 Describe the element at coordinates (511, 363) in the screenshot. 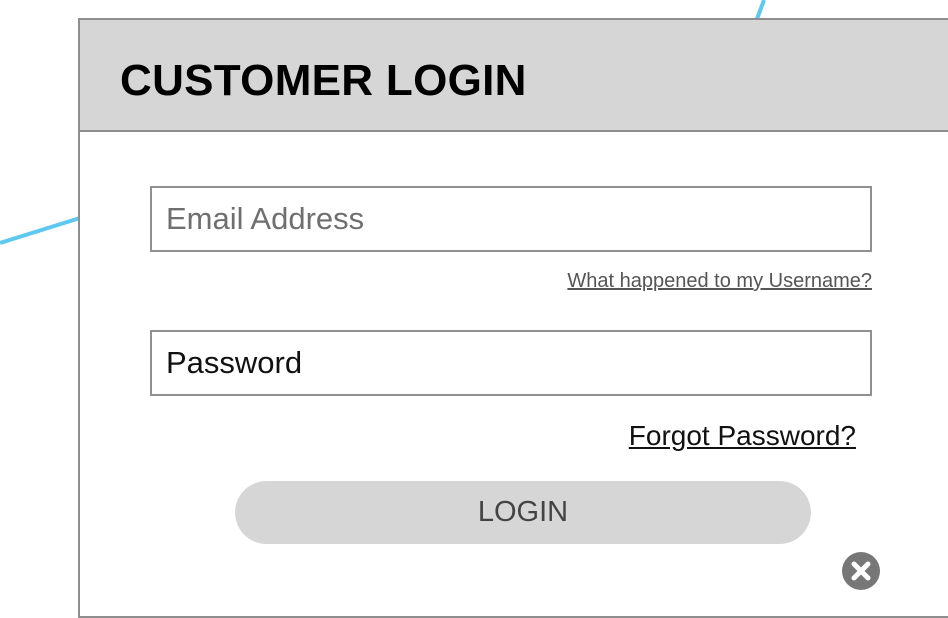

I see `password-field` at that location.